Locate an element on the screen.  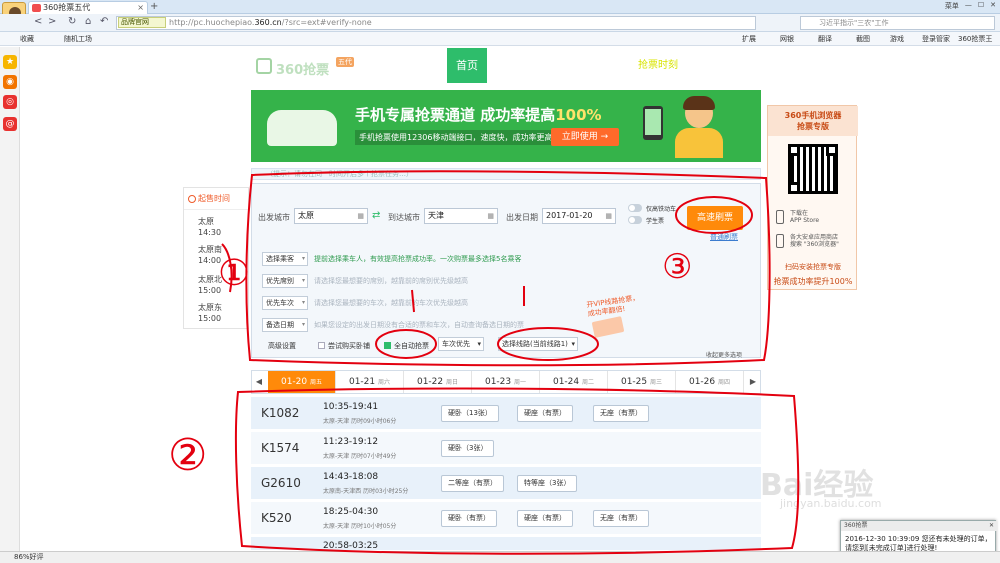
email-icon: @ is located at coordinates (10, 124).